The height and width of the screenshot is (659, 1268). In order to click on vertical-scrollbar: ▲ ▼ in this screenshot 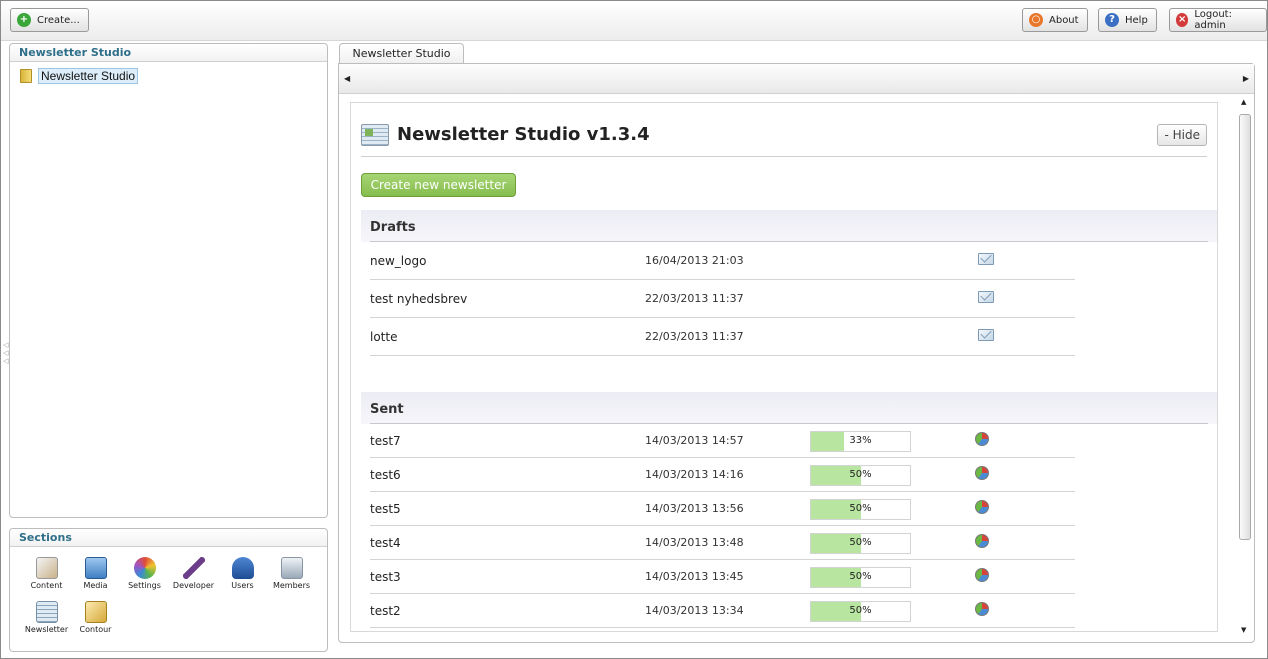, I will do `click(1245, 366)`.